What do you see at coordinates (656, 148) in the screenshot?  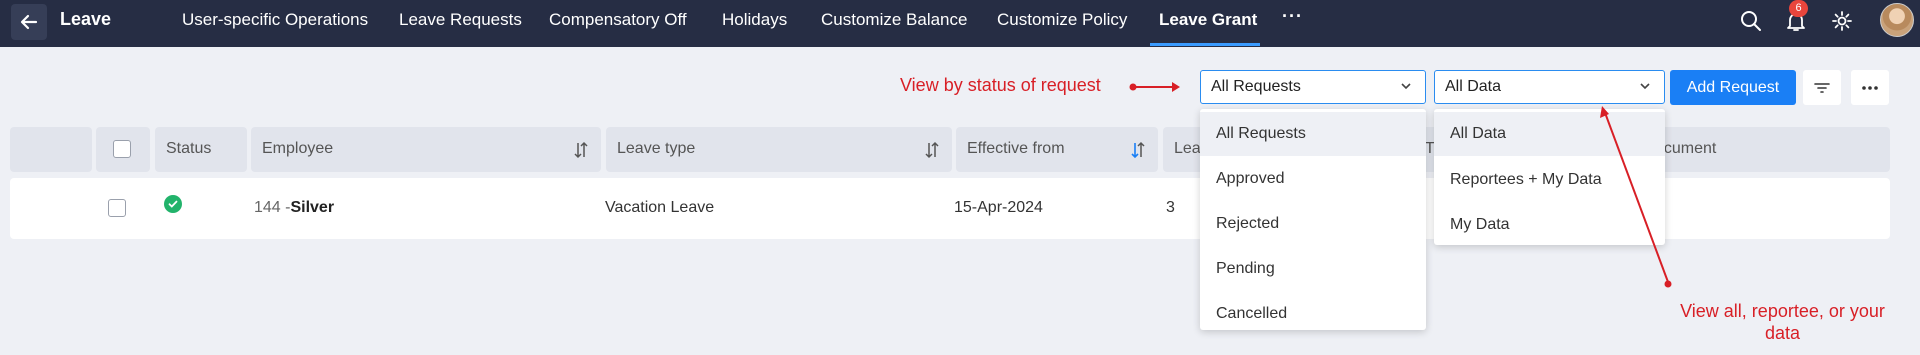 I see `header-leave-type-label: Leave type` at bounding box center [656, 148].